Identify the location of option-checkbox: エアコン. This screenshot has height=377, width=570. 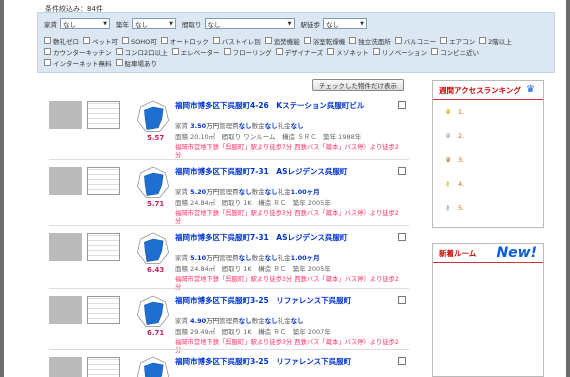
(457, 40).